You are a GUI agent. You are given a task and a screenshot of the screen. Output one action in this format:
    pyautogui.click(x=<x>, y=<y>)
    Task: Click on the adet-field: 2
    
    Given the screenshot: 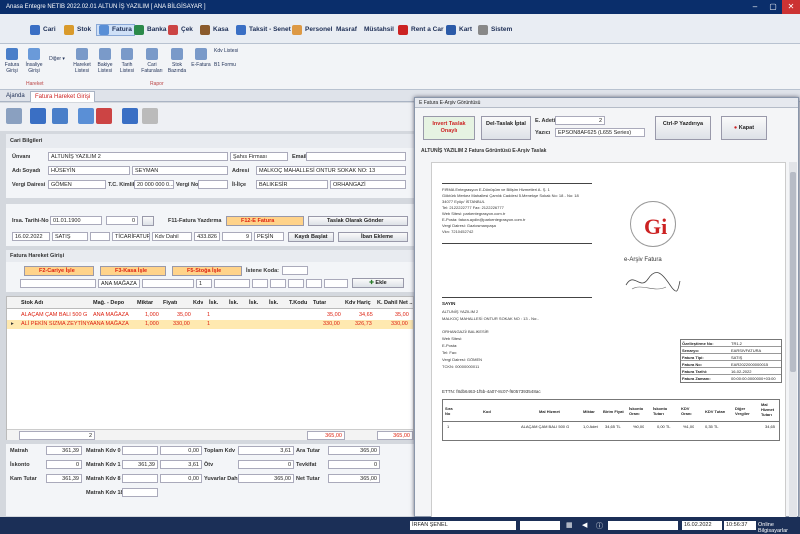 What is the action you would take?
    pyautogui.click(x=580, y=120)
    